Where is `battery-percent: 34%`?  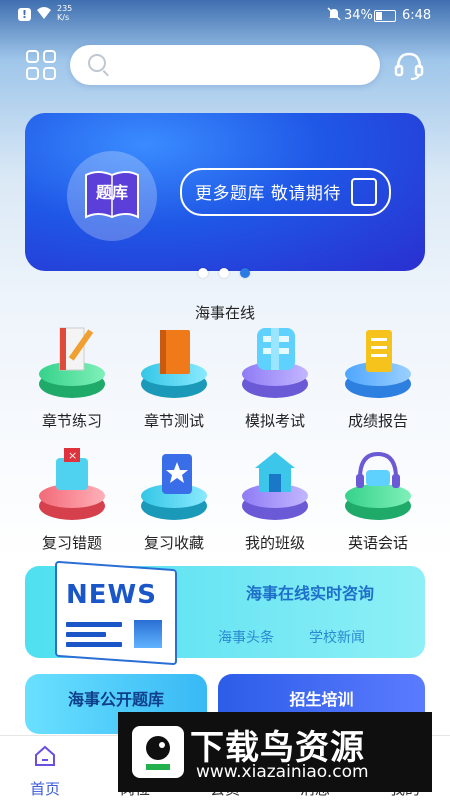
battery-percent: 34% is located at coordinates (358, 15).